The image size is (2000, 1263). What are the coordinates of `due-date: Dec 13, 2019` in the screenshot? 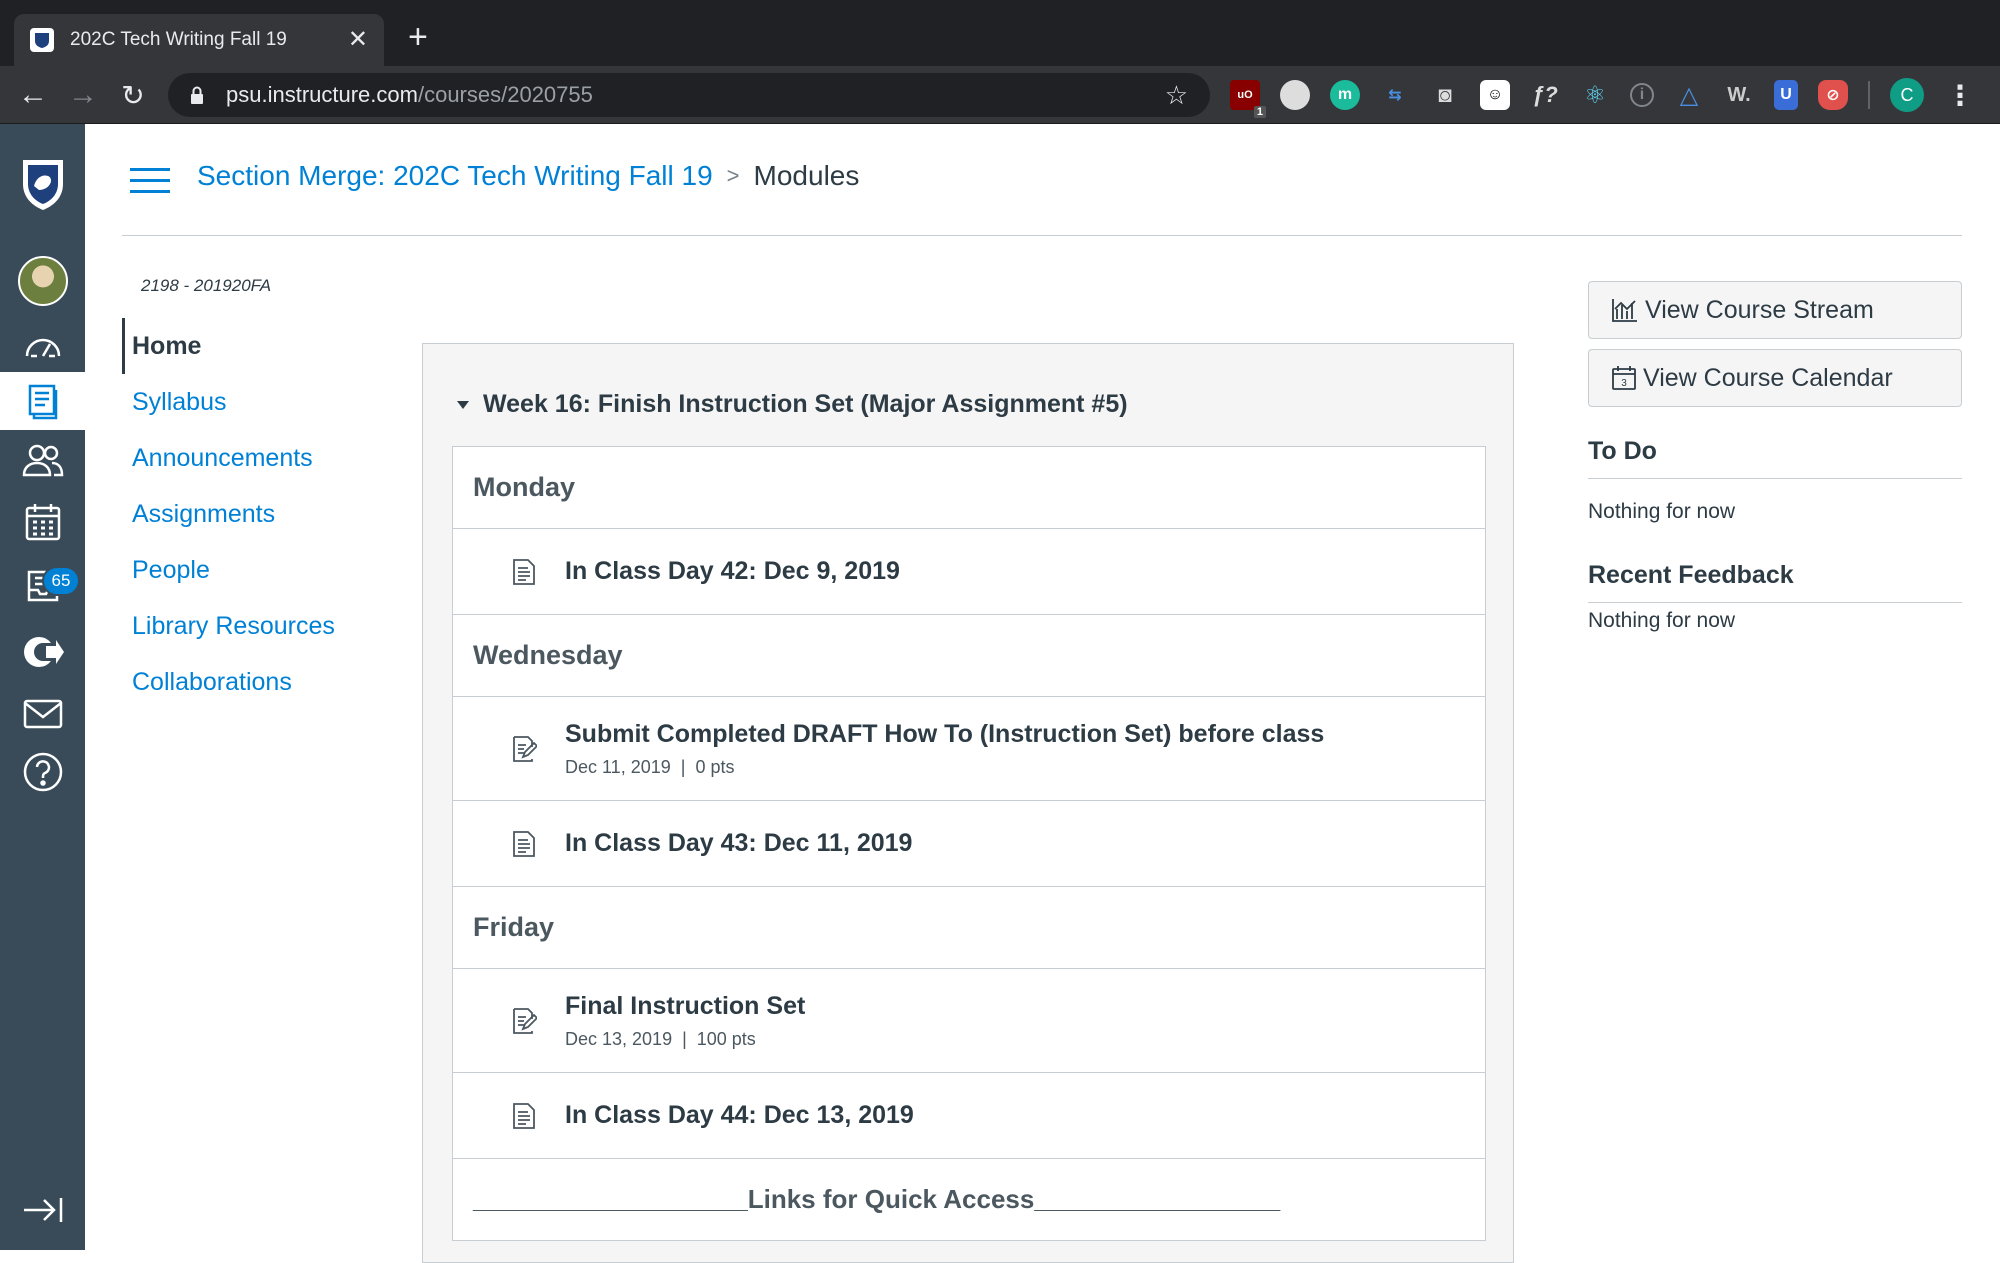 It's located at (619, 1038).